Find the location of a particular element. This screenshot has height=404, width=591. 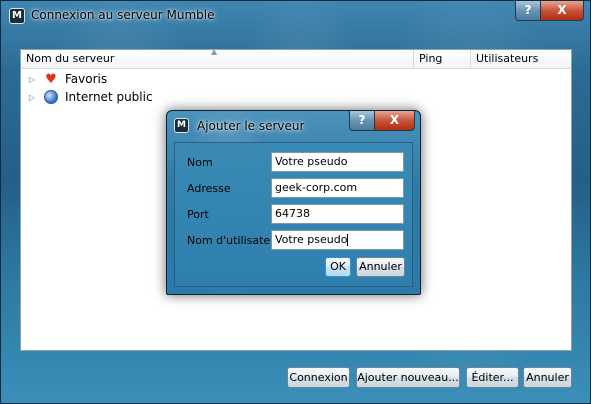

dialog-title: Ajouter le serveur is located at coordinates (251, 126).